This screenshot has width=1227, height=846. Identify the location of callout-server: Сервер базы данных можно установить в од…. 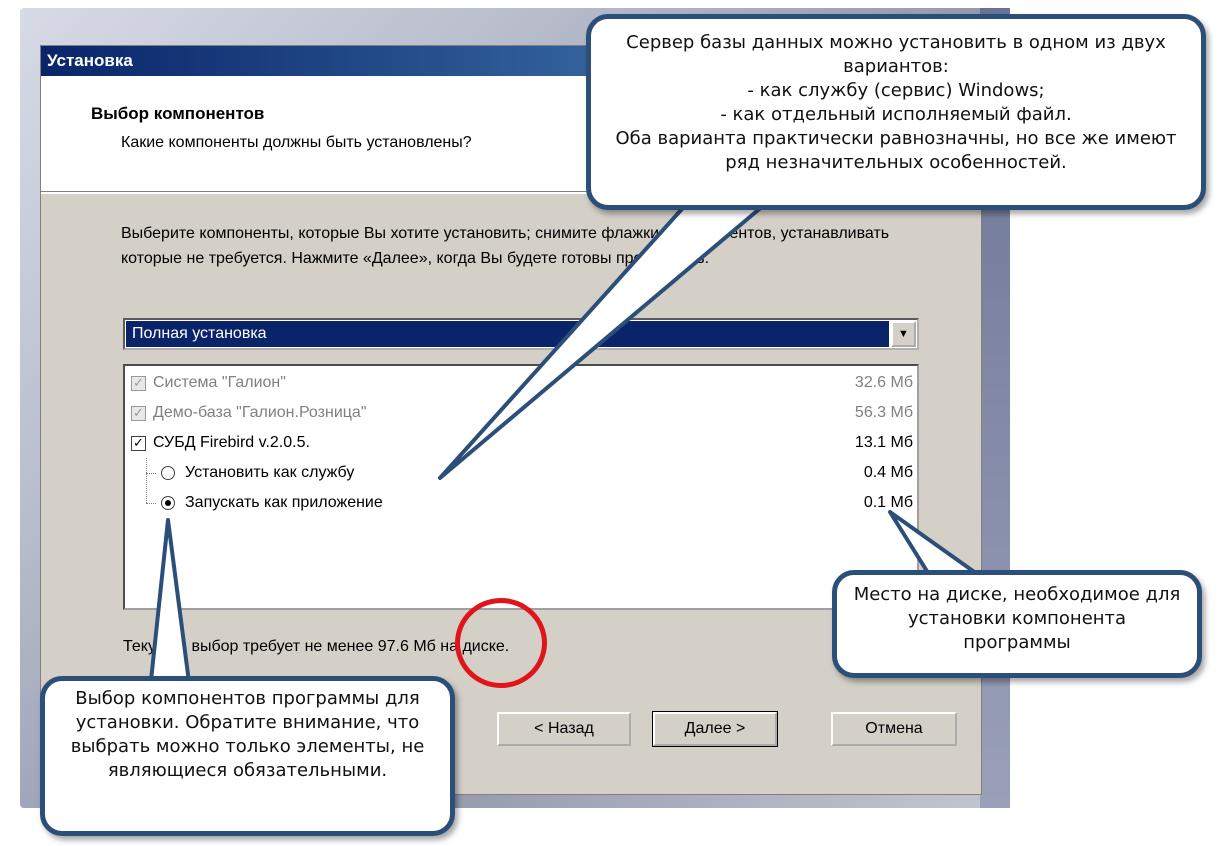
(896, 112).